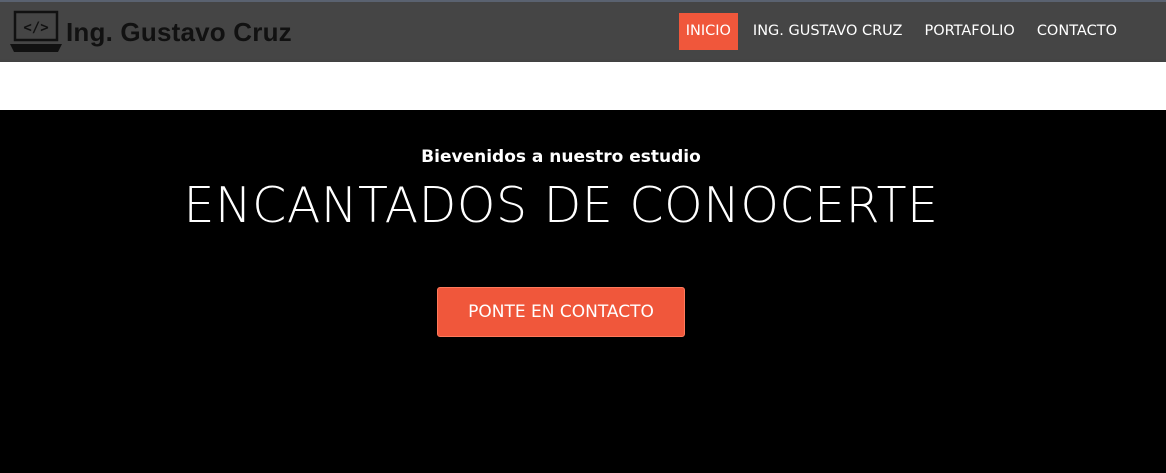  I want to click on nav-item-ing-gustavo-cruz: ING. GUSTAVO CRUZ, so click(828, 31).